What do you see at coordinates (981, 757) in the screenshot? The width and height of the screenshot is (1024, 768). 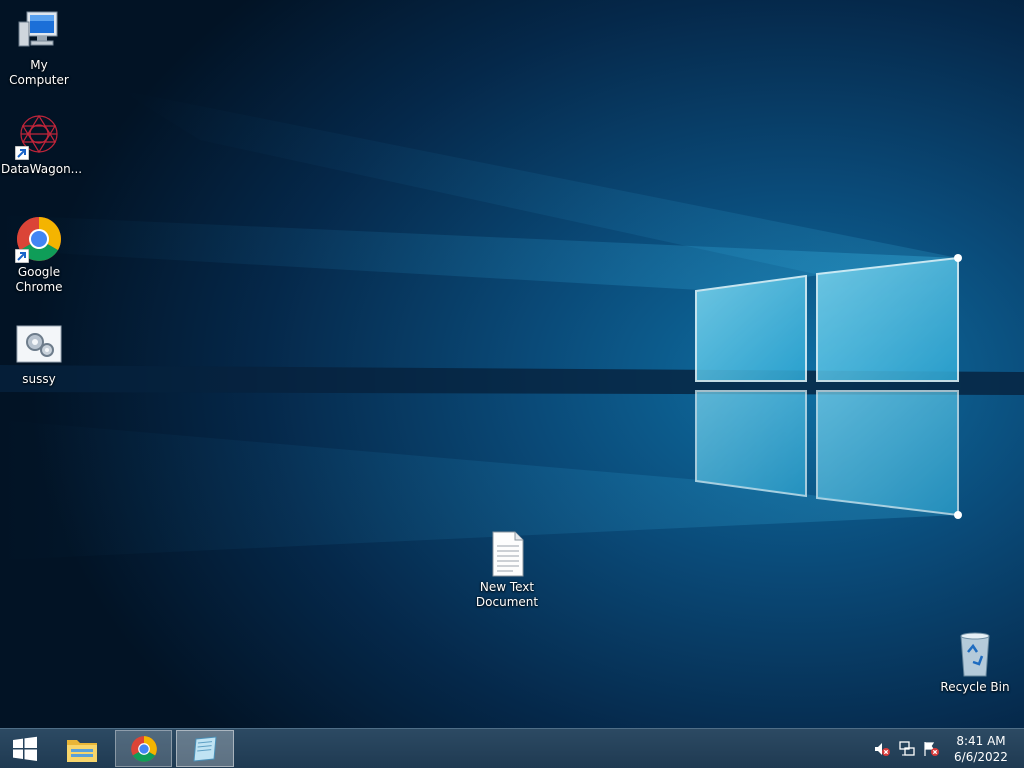 I see `clock-date: 6/6/2022` at bounding box center [981, 757].